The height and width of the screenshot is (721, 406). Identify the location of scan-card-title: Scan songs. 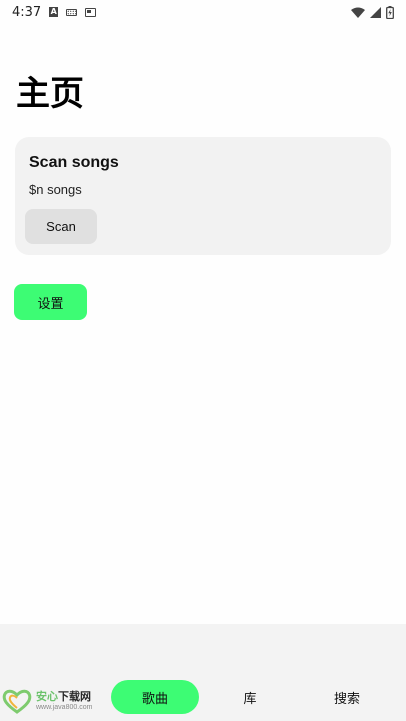
(74, 162).